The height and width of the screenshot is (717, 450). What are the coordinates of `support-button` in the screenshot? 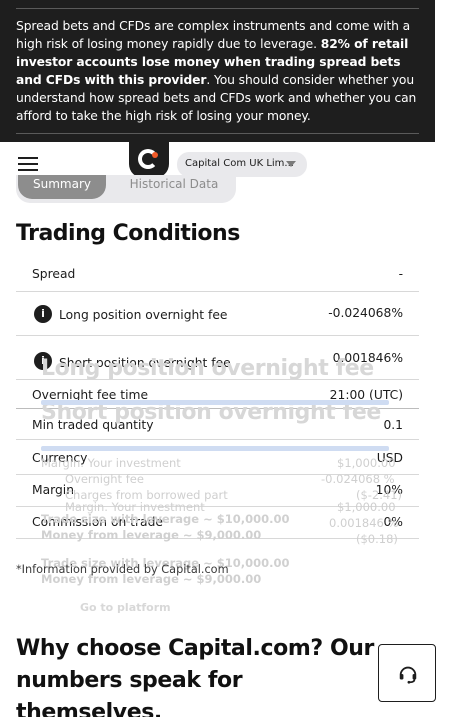 It's located at (407, 673).